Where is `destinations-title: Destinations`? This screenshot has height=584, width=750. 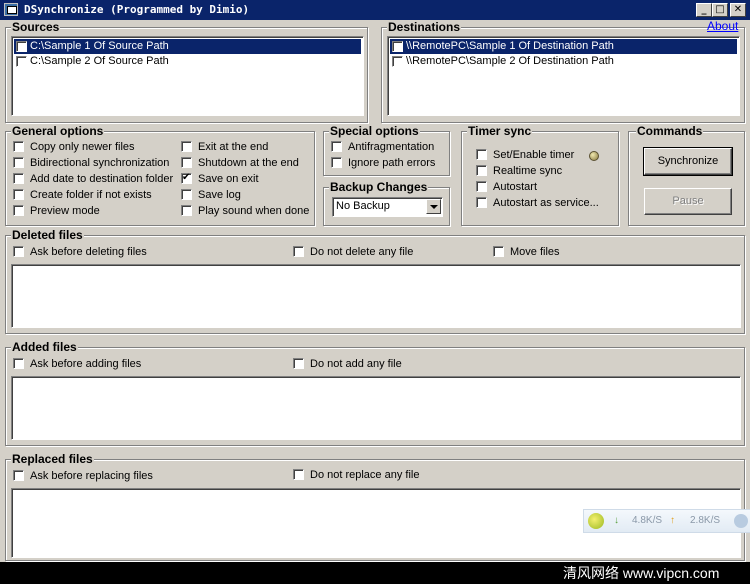 destinations-title: Destinations is located at coordinates (424, 27).